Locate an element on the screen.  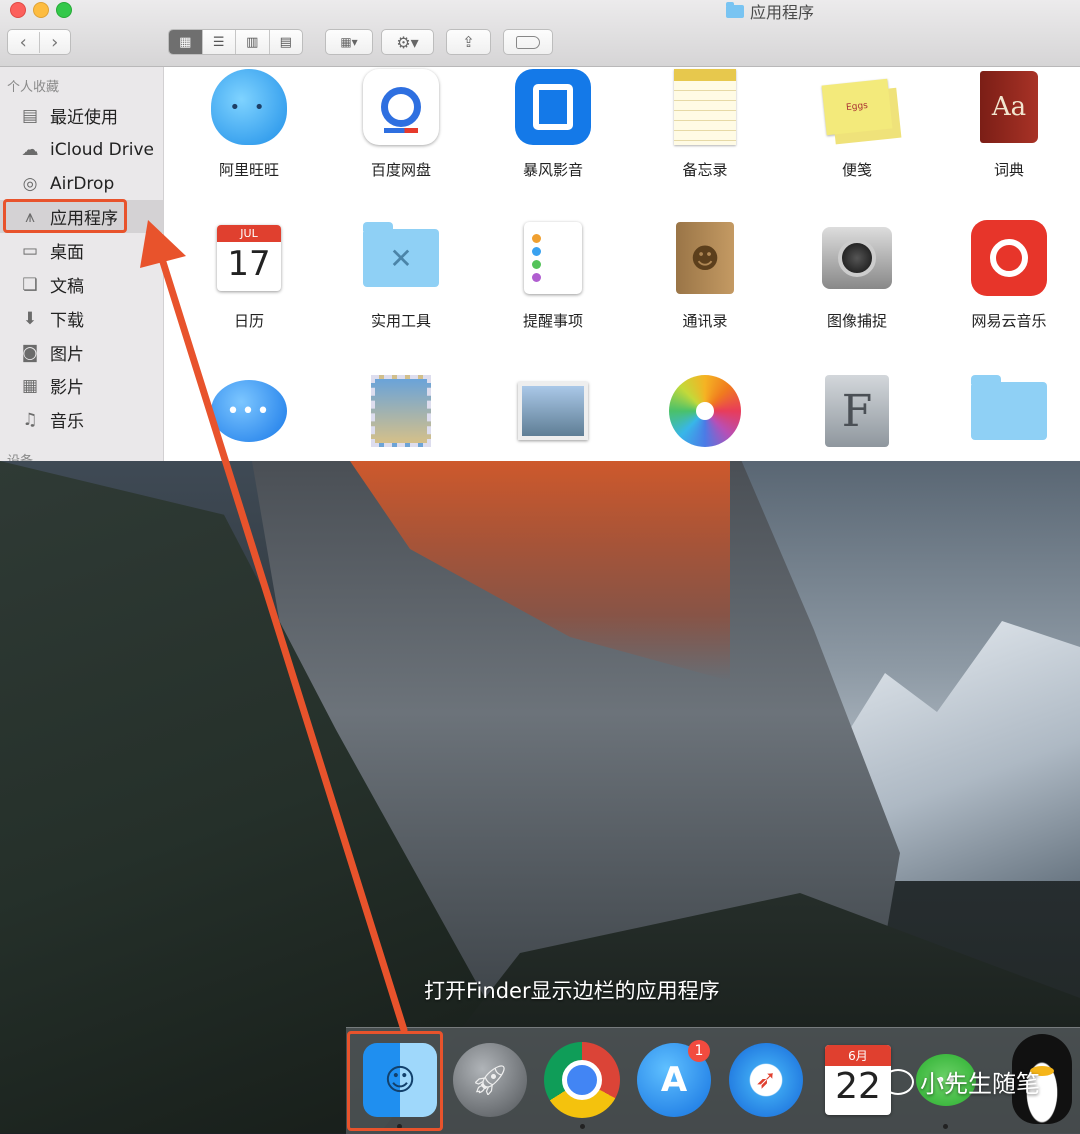
desktop-icon: ▭ is located at coordinates (30, 250).